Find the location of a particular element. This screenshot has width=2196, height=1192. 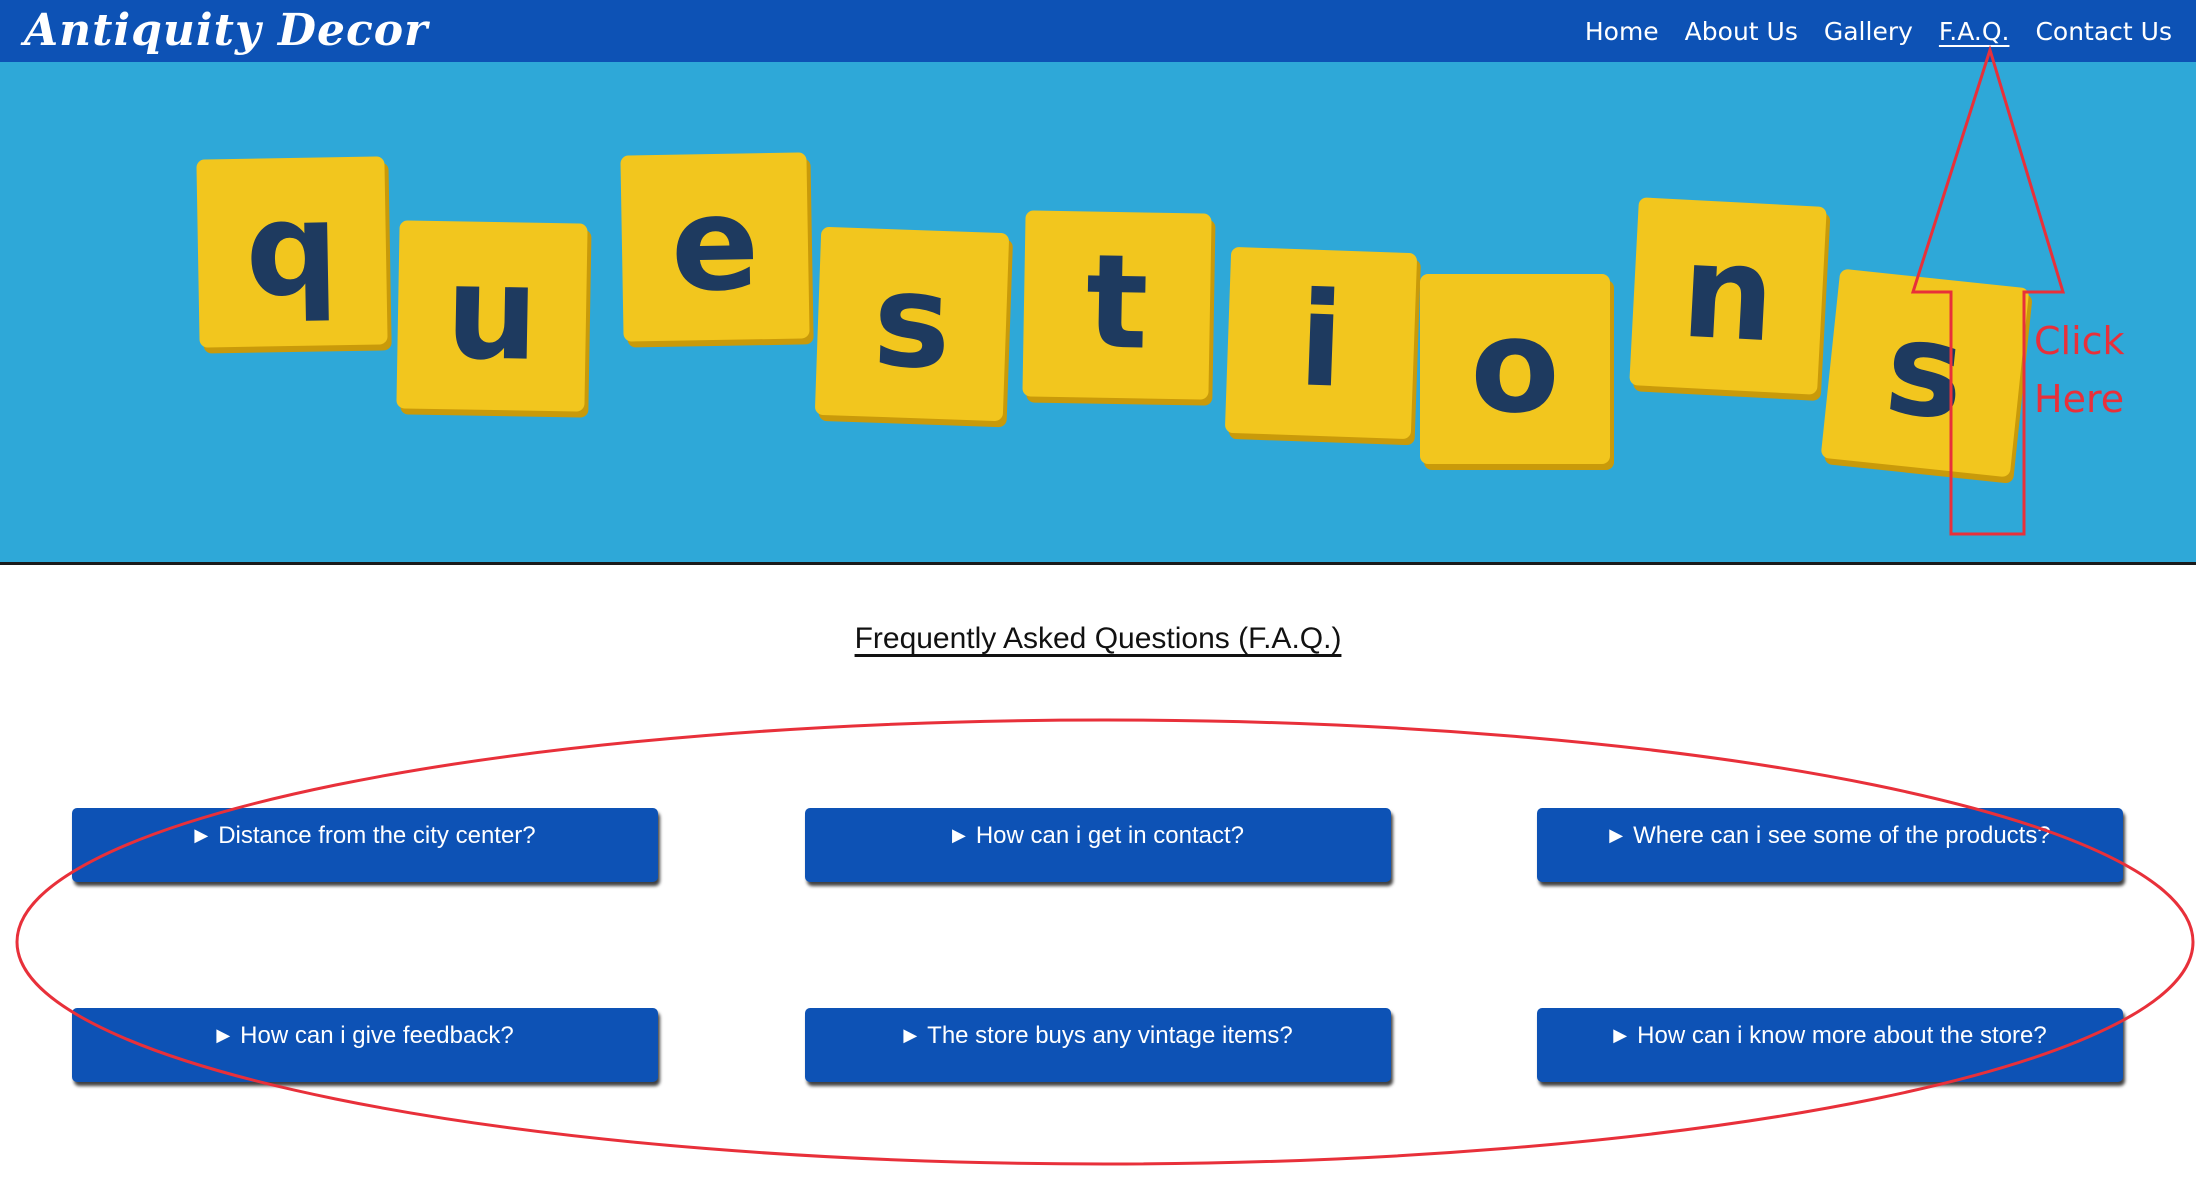

tile-letter: n is located at coordinates (1728, 293).